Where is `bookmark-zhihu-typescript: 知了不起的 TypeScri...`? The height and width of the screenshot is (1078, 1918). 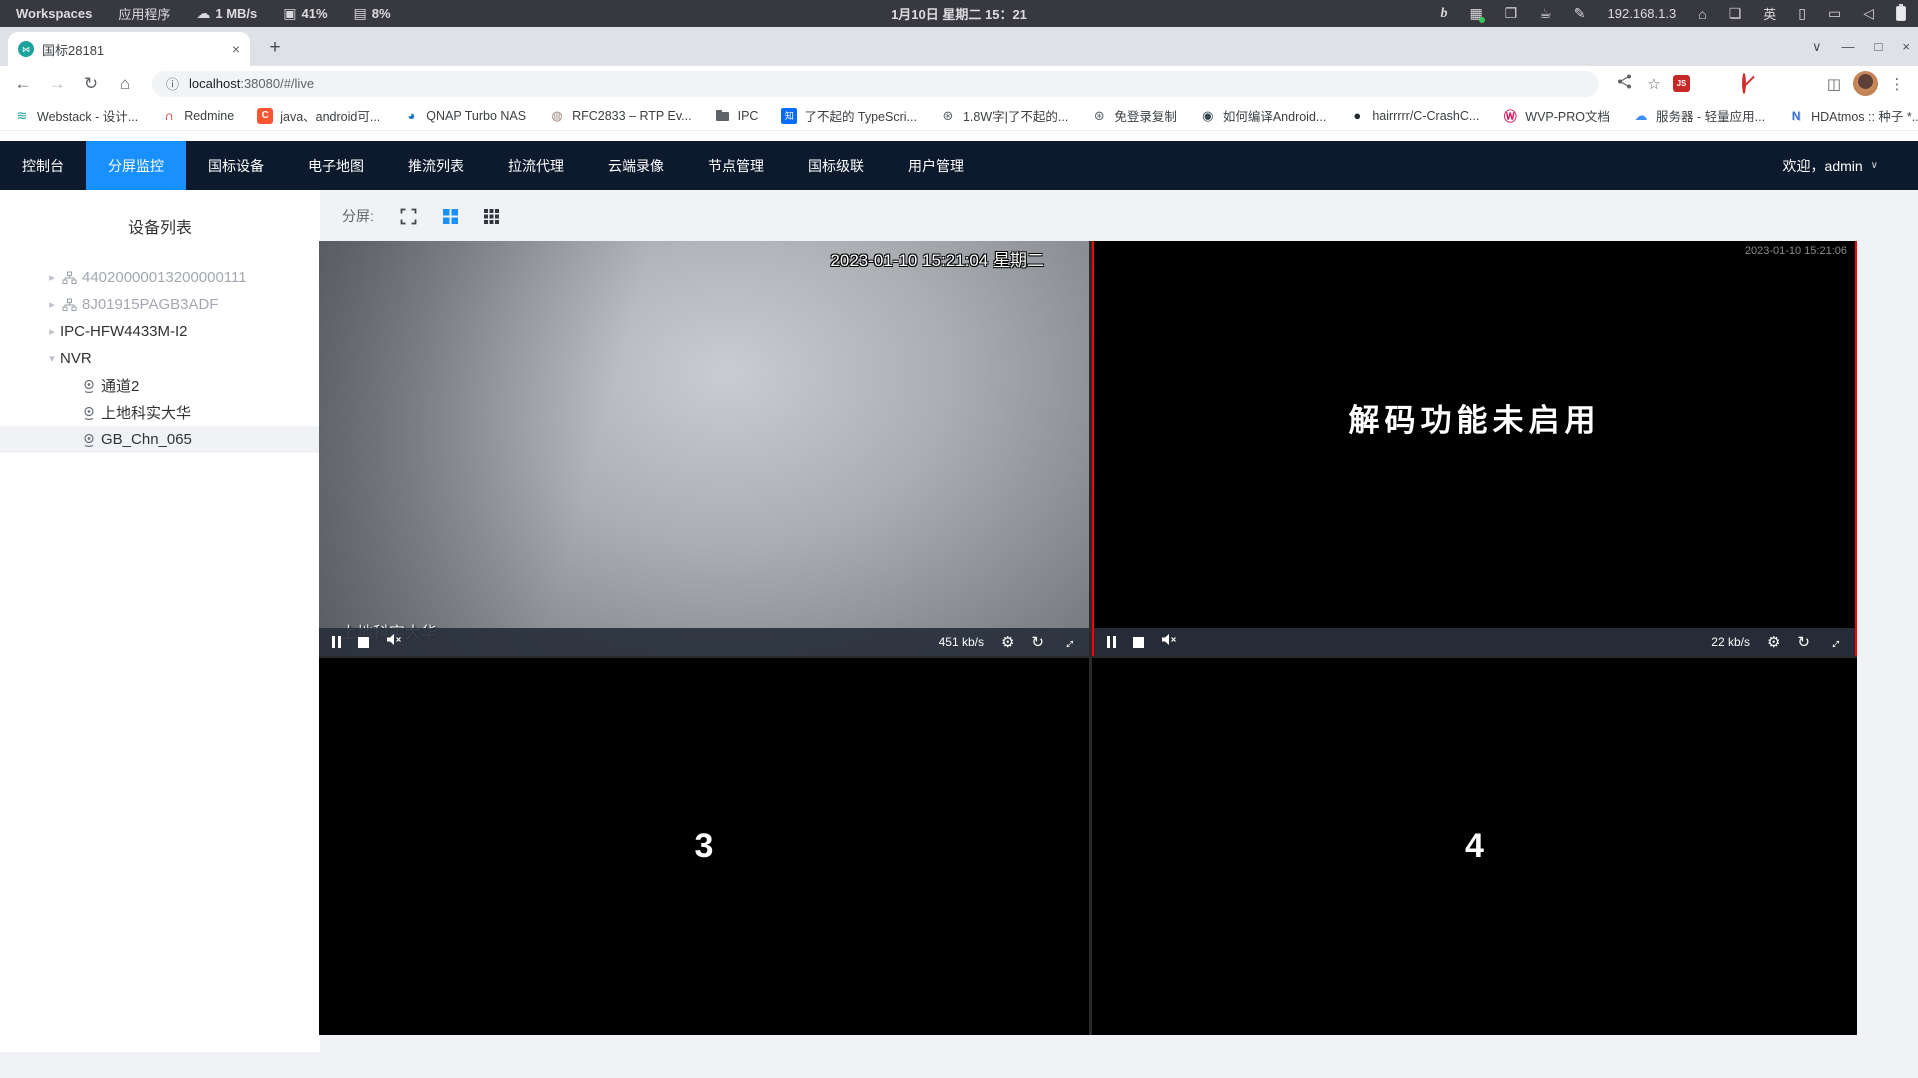 bookmark-zhihu-typescript: 知了不起的 TypeScri... is located at coordinates (849, 115).